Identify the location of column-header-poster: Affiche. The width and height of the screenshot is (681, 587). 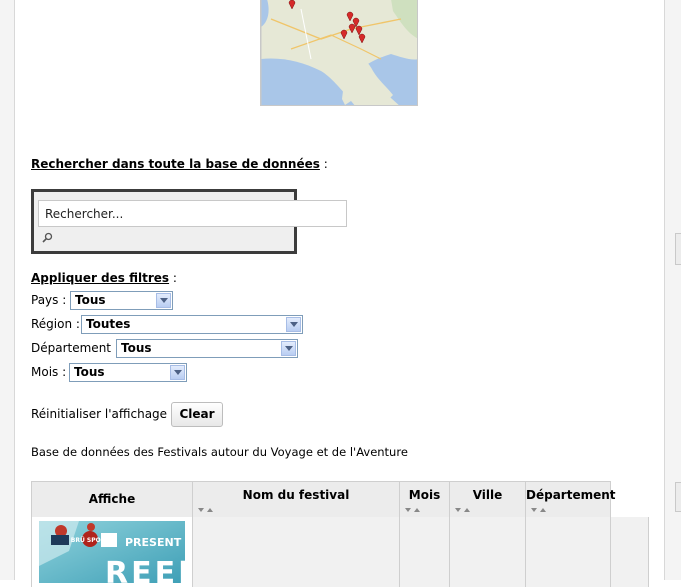
(112, 499).